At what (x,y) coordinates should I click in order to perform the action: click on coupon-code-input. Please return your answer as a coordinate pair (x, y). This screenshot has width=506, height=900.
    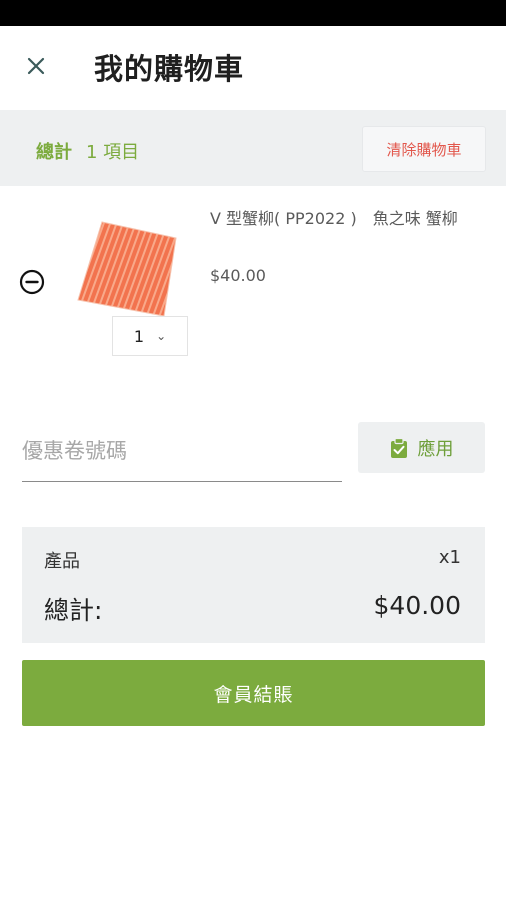
    Looking at the image, I should click on (182, 451).